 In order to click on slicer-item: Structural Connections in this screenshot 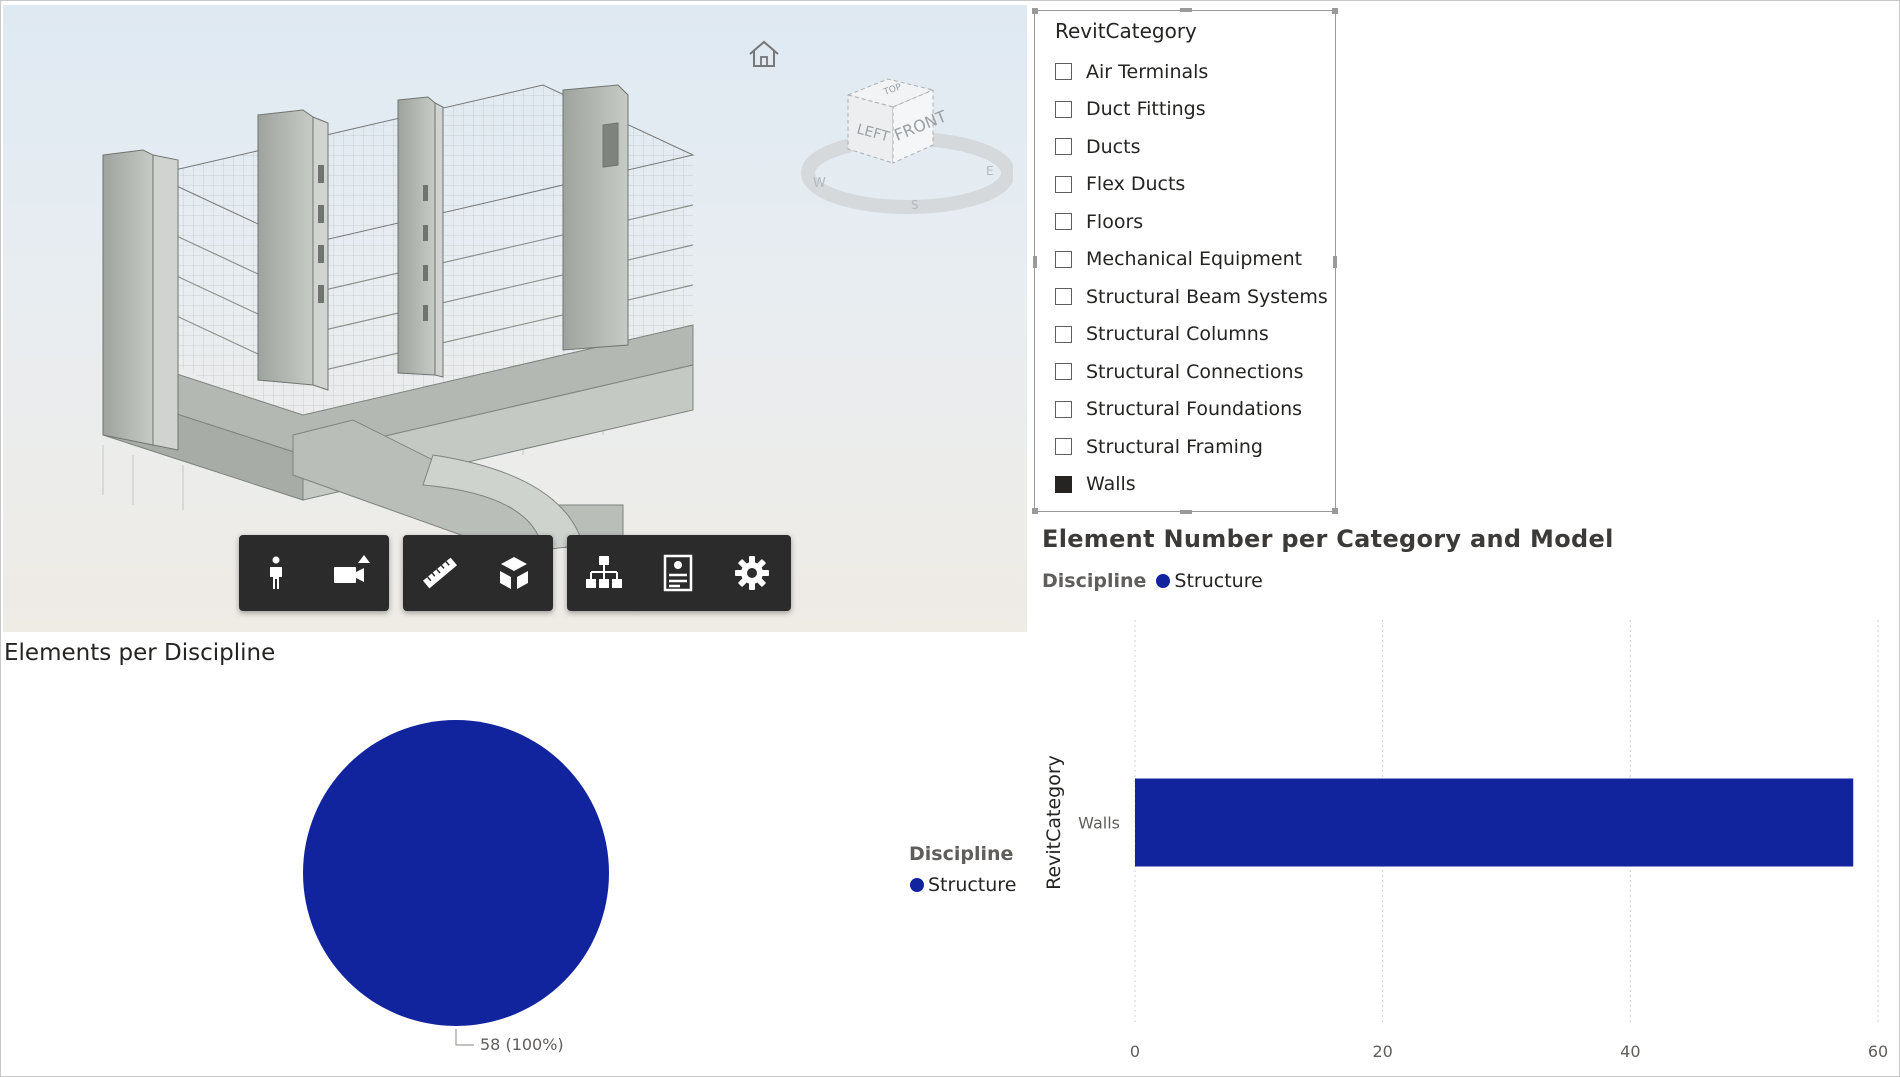, I will do `click(1191, 372)`.